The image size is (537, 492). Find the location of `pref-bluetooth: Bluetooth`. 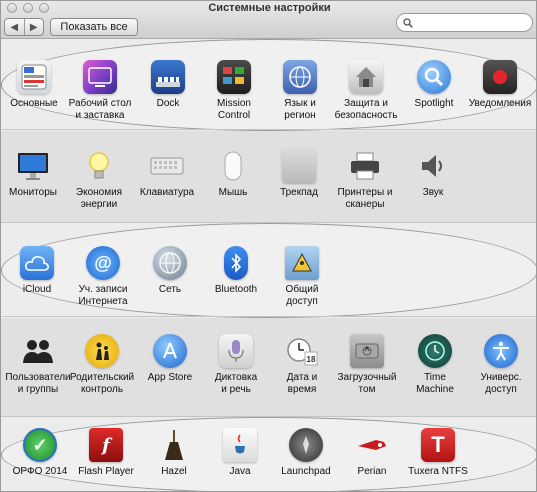

pref-bluetooth: Bluetooth is located at coordinates (236, 271).